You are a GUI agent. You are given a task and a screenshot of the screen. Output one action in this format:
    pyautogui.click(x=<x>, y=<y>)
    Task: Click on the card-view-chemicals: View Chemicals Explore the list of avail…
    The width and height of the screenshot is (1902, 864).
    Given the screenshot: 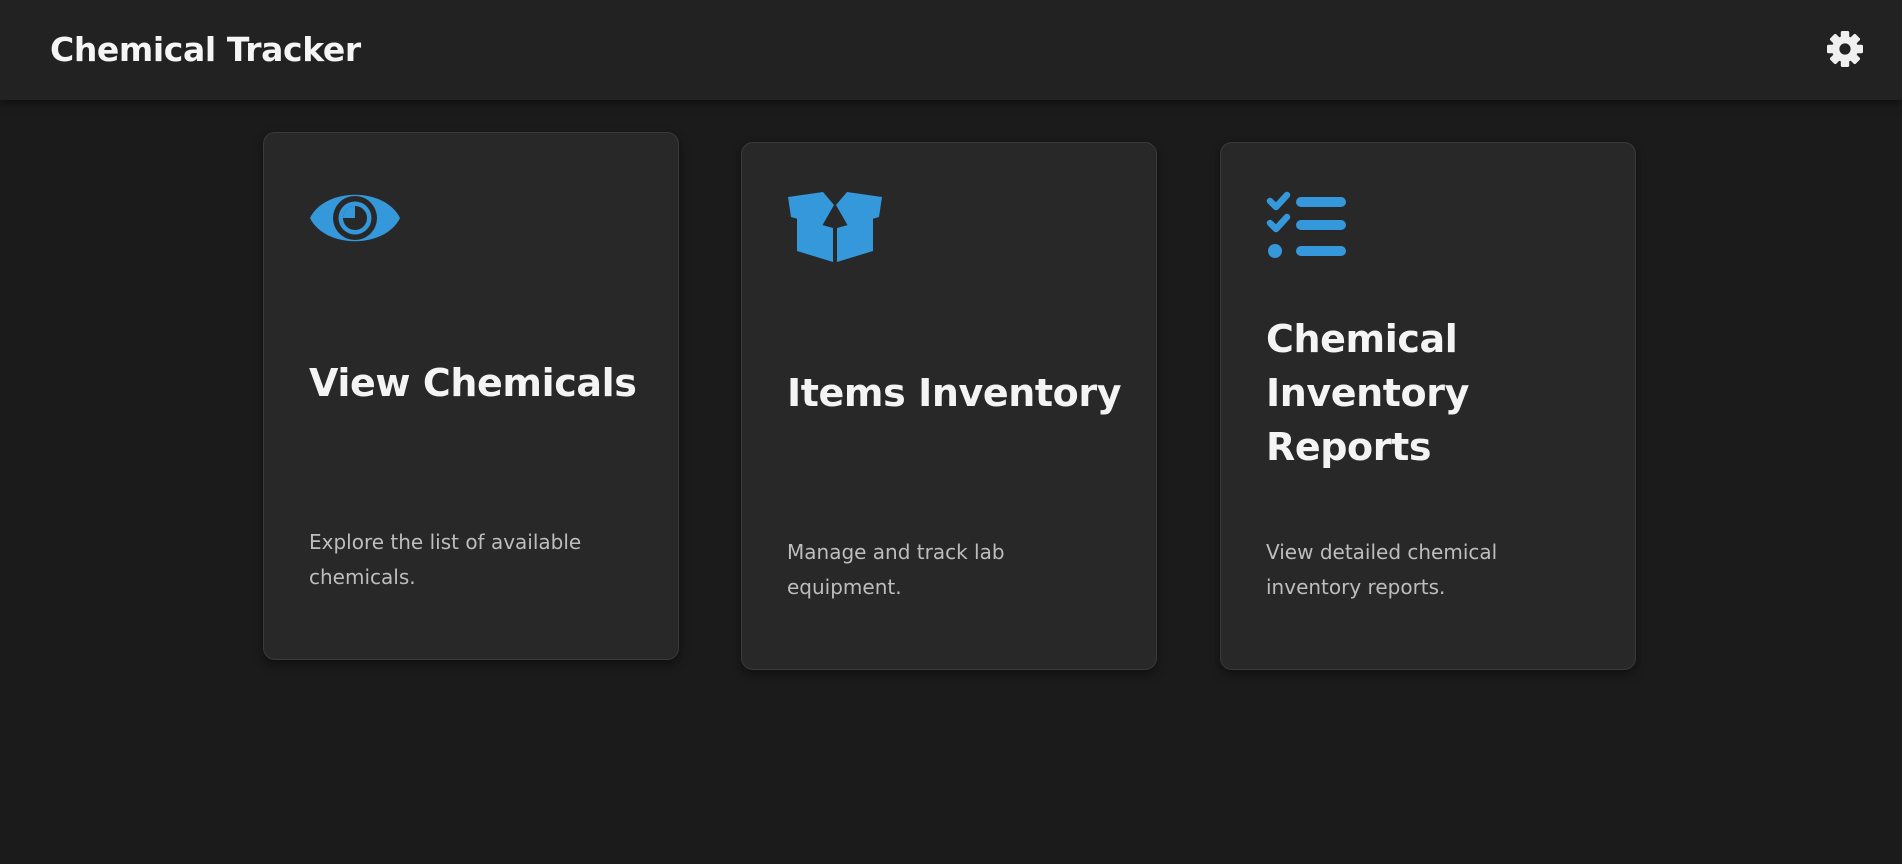 What is the action you would take?
    pyautogui.click(x=471, y=396)
    